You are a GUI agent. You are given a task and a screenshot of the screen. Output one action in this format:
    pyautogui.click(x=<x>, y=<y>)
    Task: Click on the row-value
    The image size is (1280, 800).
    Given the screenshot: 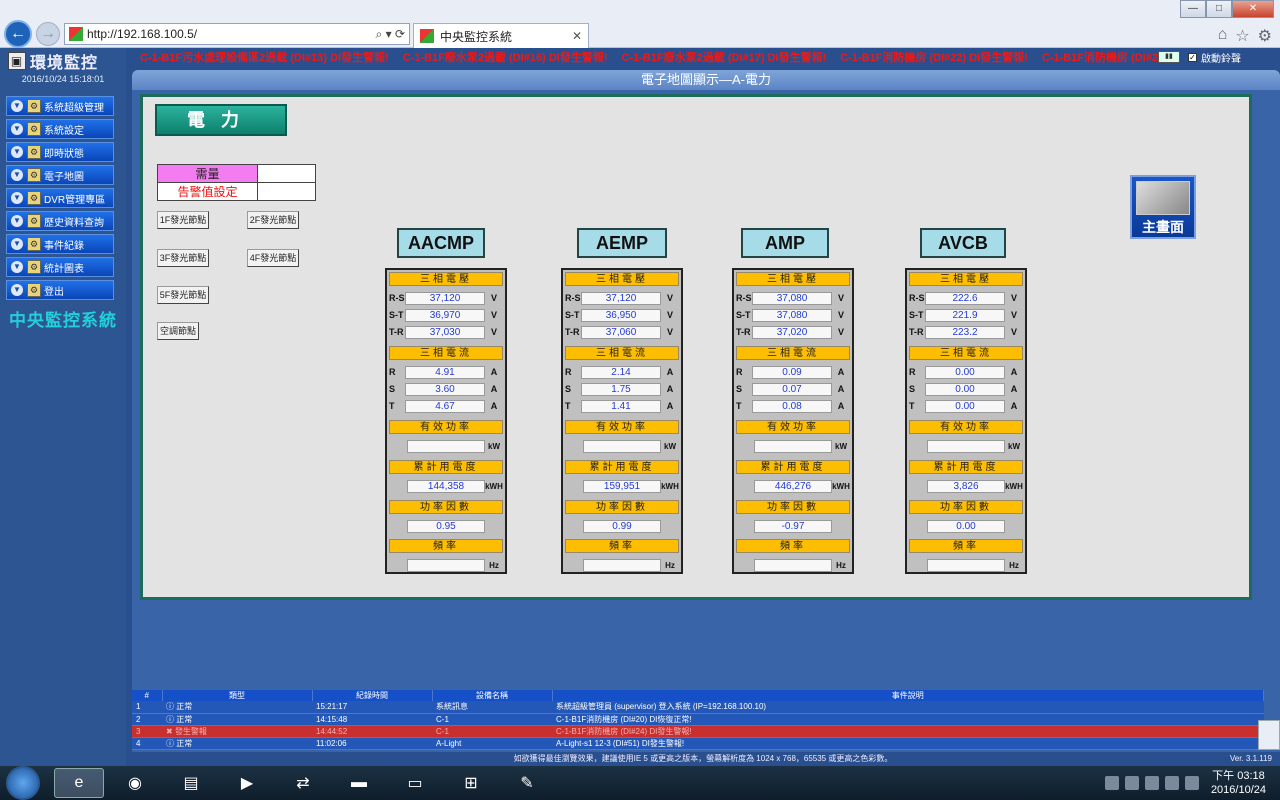 What is the action you would take?
    pyautogui.click(x=966, y=446)
    